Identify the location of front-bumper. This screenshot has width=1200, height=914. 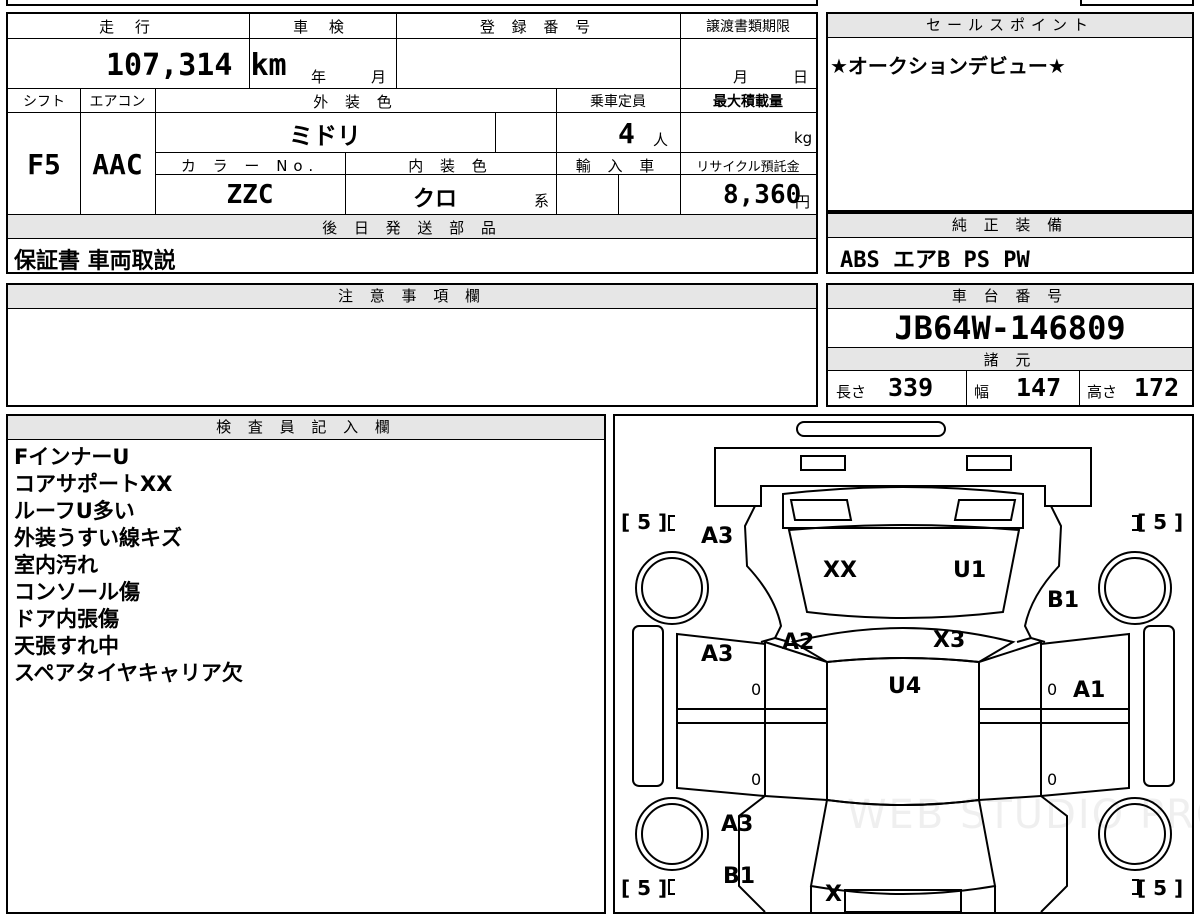
(903, 477).